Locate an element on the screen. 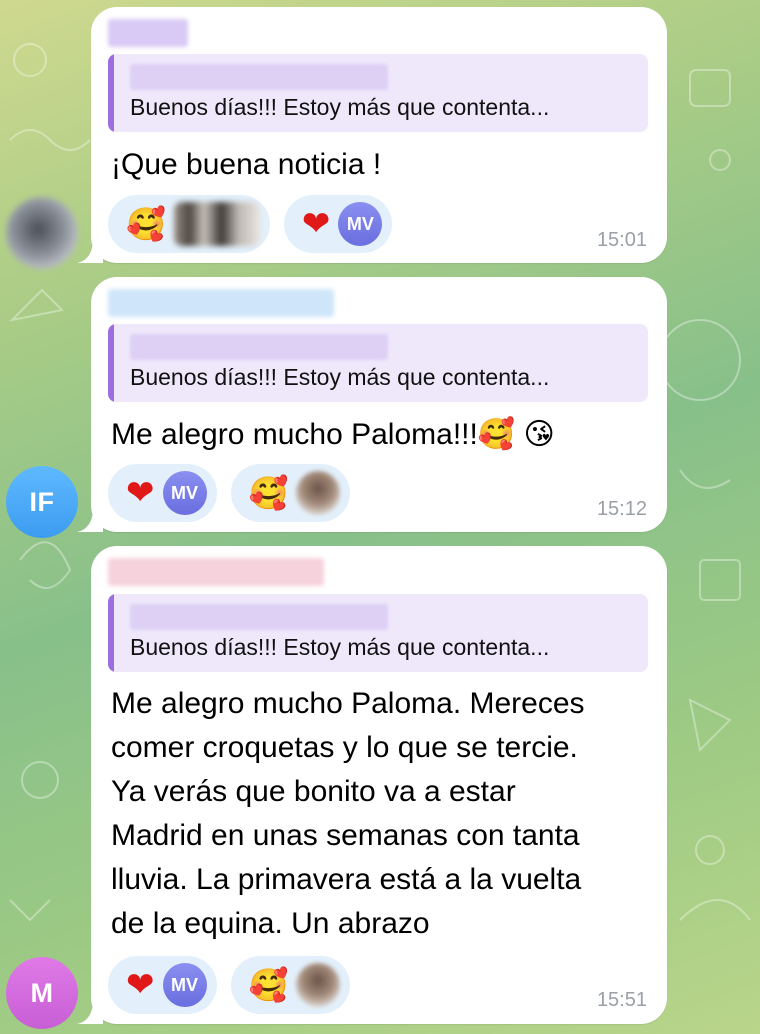 This screenshot has height=1034, width=760. sender-avatar-if: IF is located at coordinates (42, 502).